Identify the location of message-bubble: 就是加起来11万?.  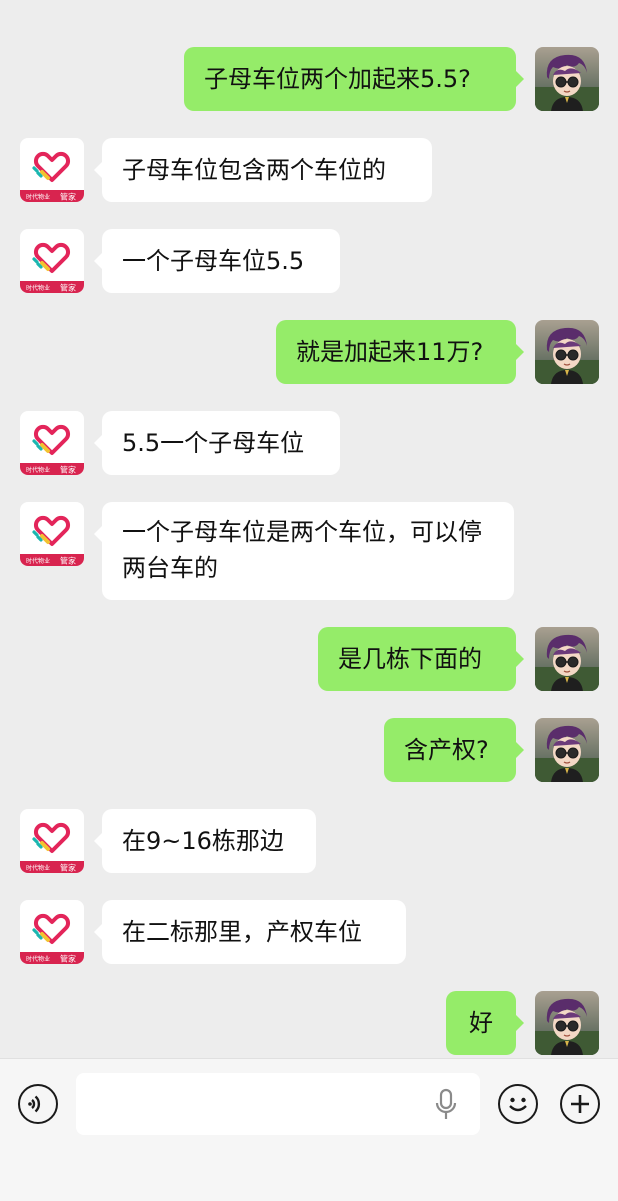
(400, 352).